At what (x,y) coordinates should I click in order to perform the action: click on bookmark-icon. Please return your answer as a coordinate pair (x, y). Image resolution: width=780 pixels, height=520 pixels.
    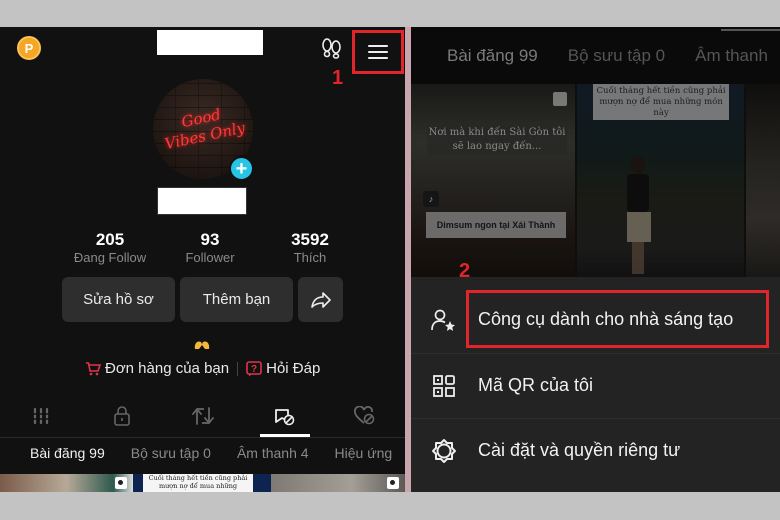
    Looking at the image, I should click on (284, 417).